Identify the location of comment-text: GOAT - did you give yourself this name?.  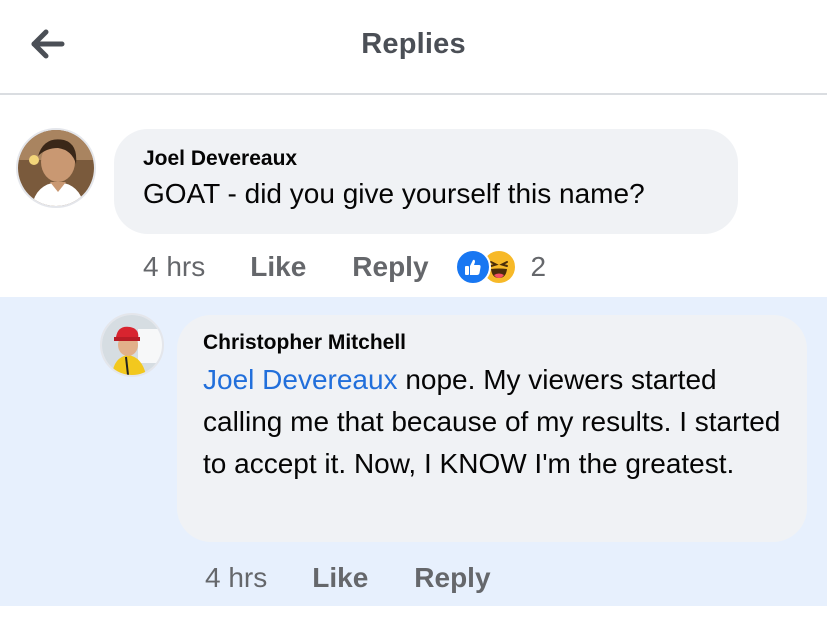
(394, 193).